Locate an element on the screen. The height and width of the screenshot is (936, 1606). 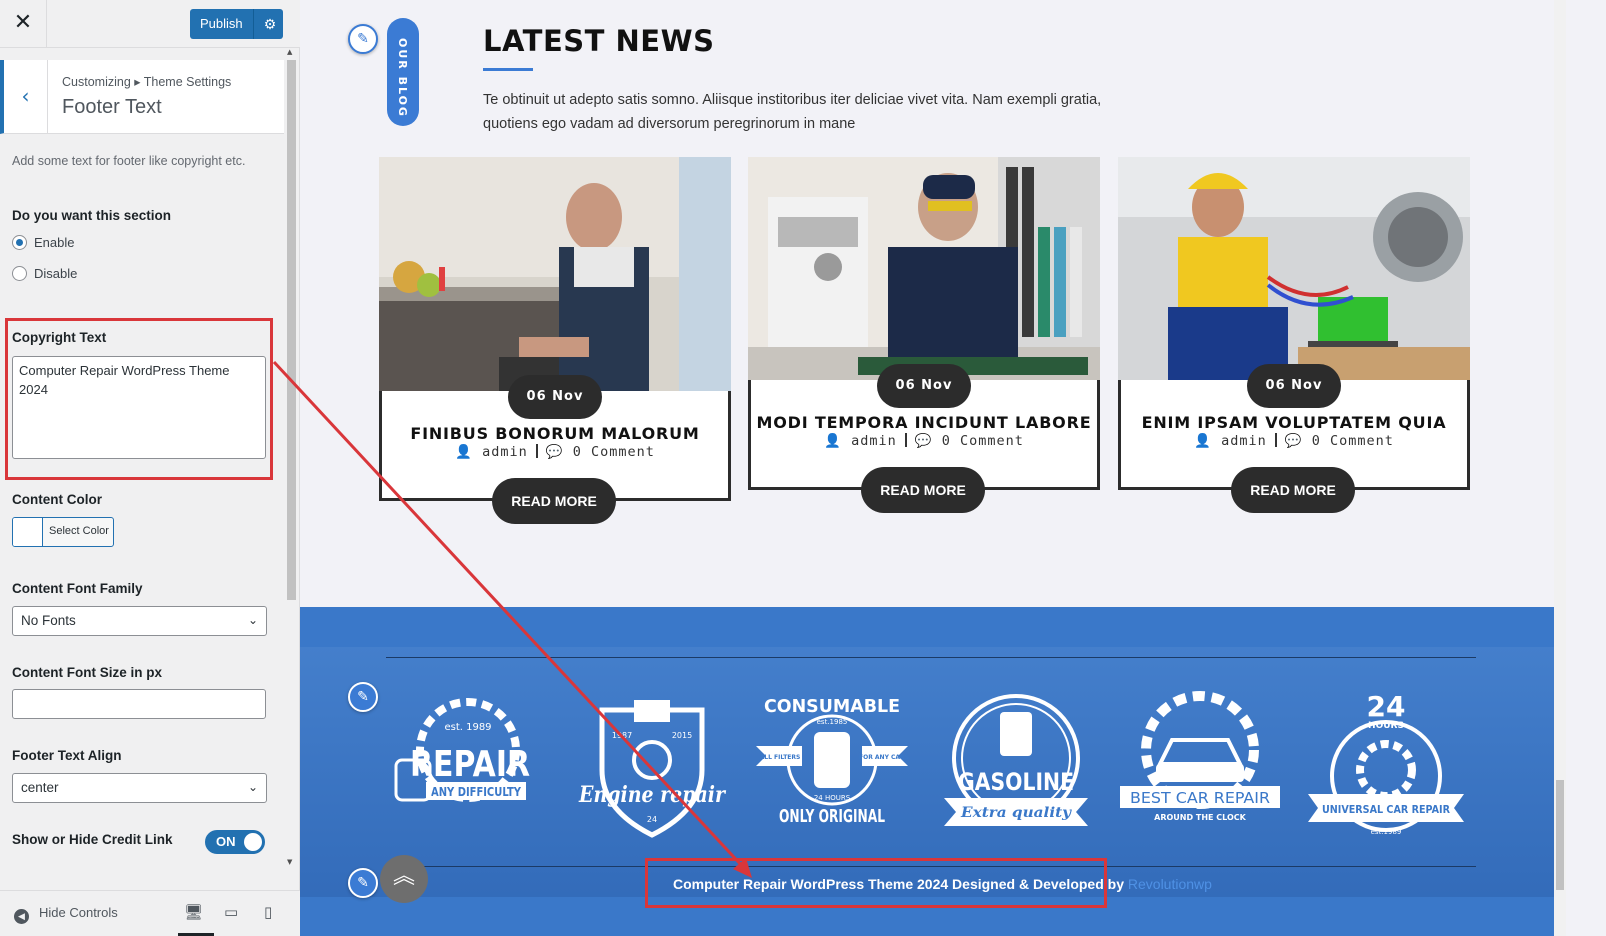
logo-text: CONSUMABLE is located at coordinates (832, 706).